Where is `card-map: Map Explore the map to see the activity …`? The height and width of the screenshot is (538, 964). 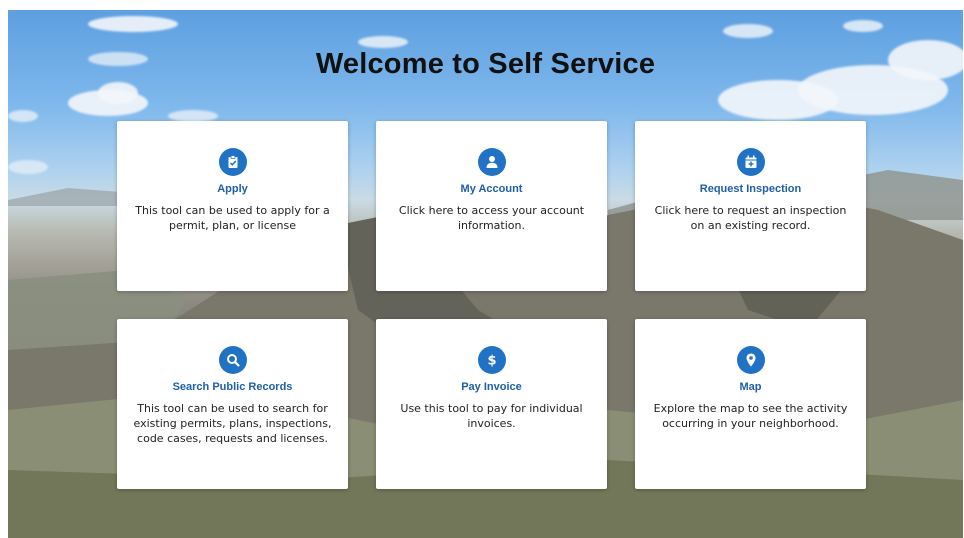 card-map: Map Explore the map to see the activity … is located at coordinates (750, 404).